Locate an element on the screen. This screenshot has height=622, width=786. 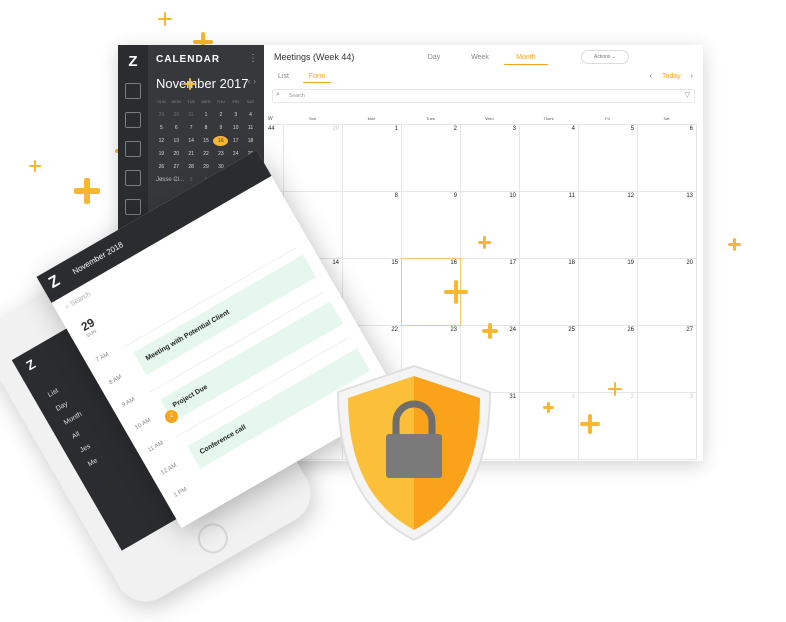
mini-calendar-day: 10 is located at coordinates (235, 128).